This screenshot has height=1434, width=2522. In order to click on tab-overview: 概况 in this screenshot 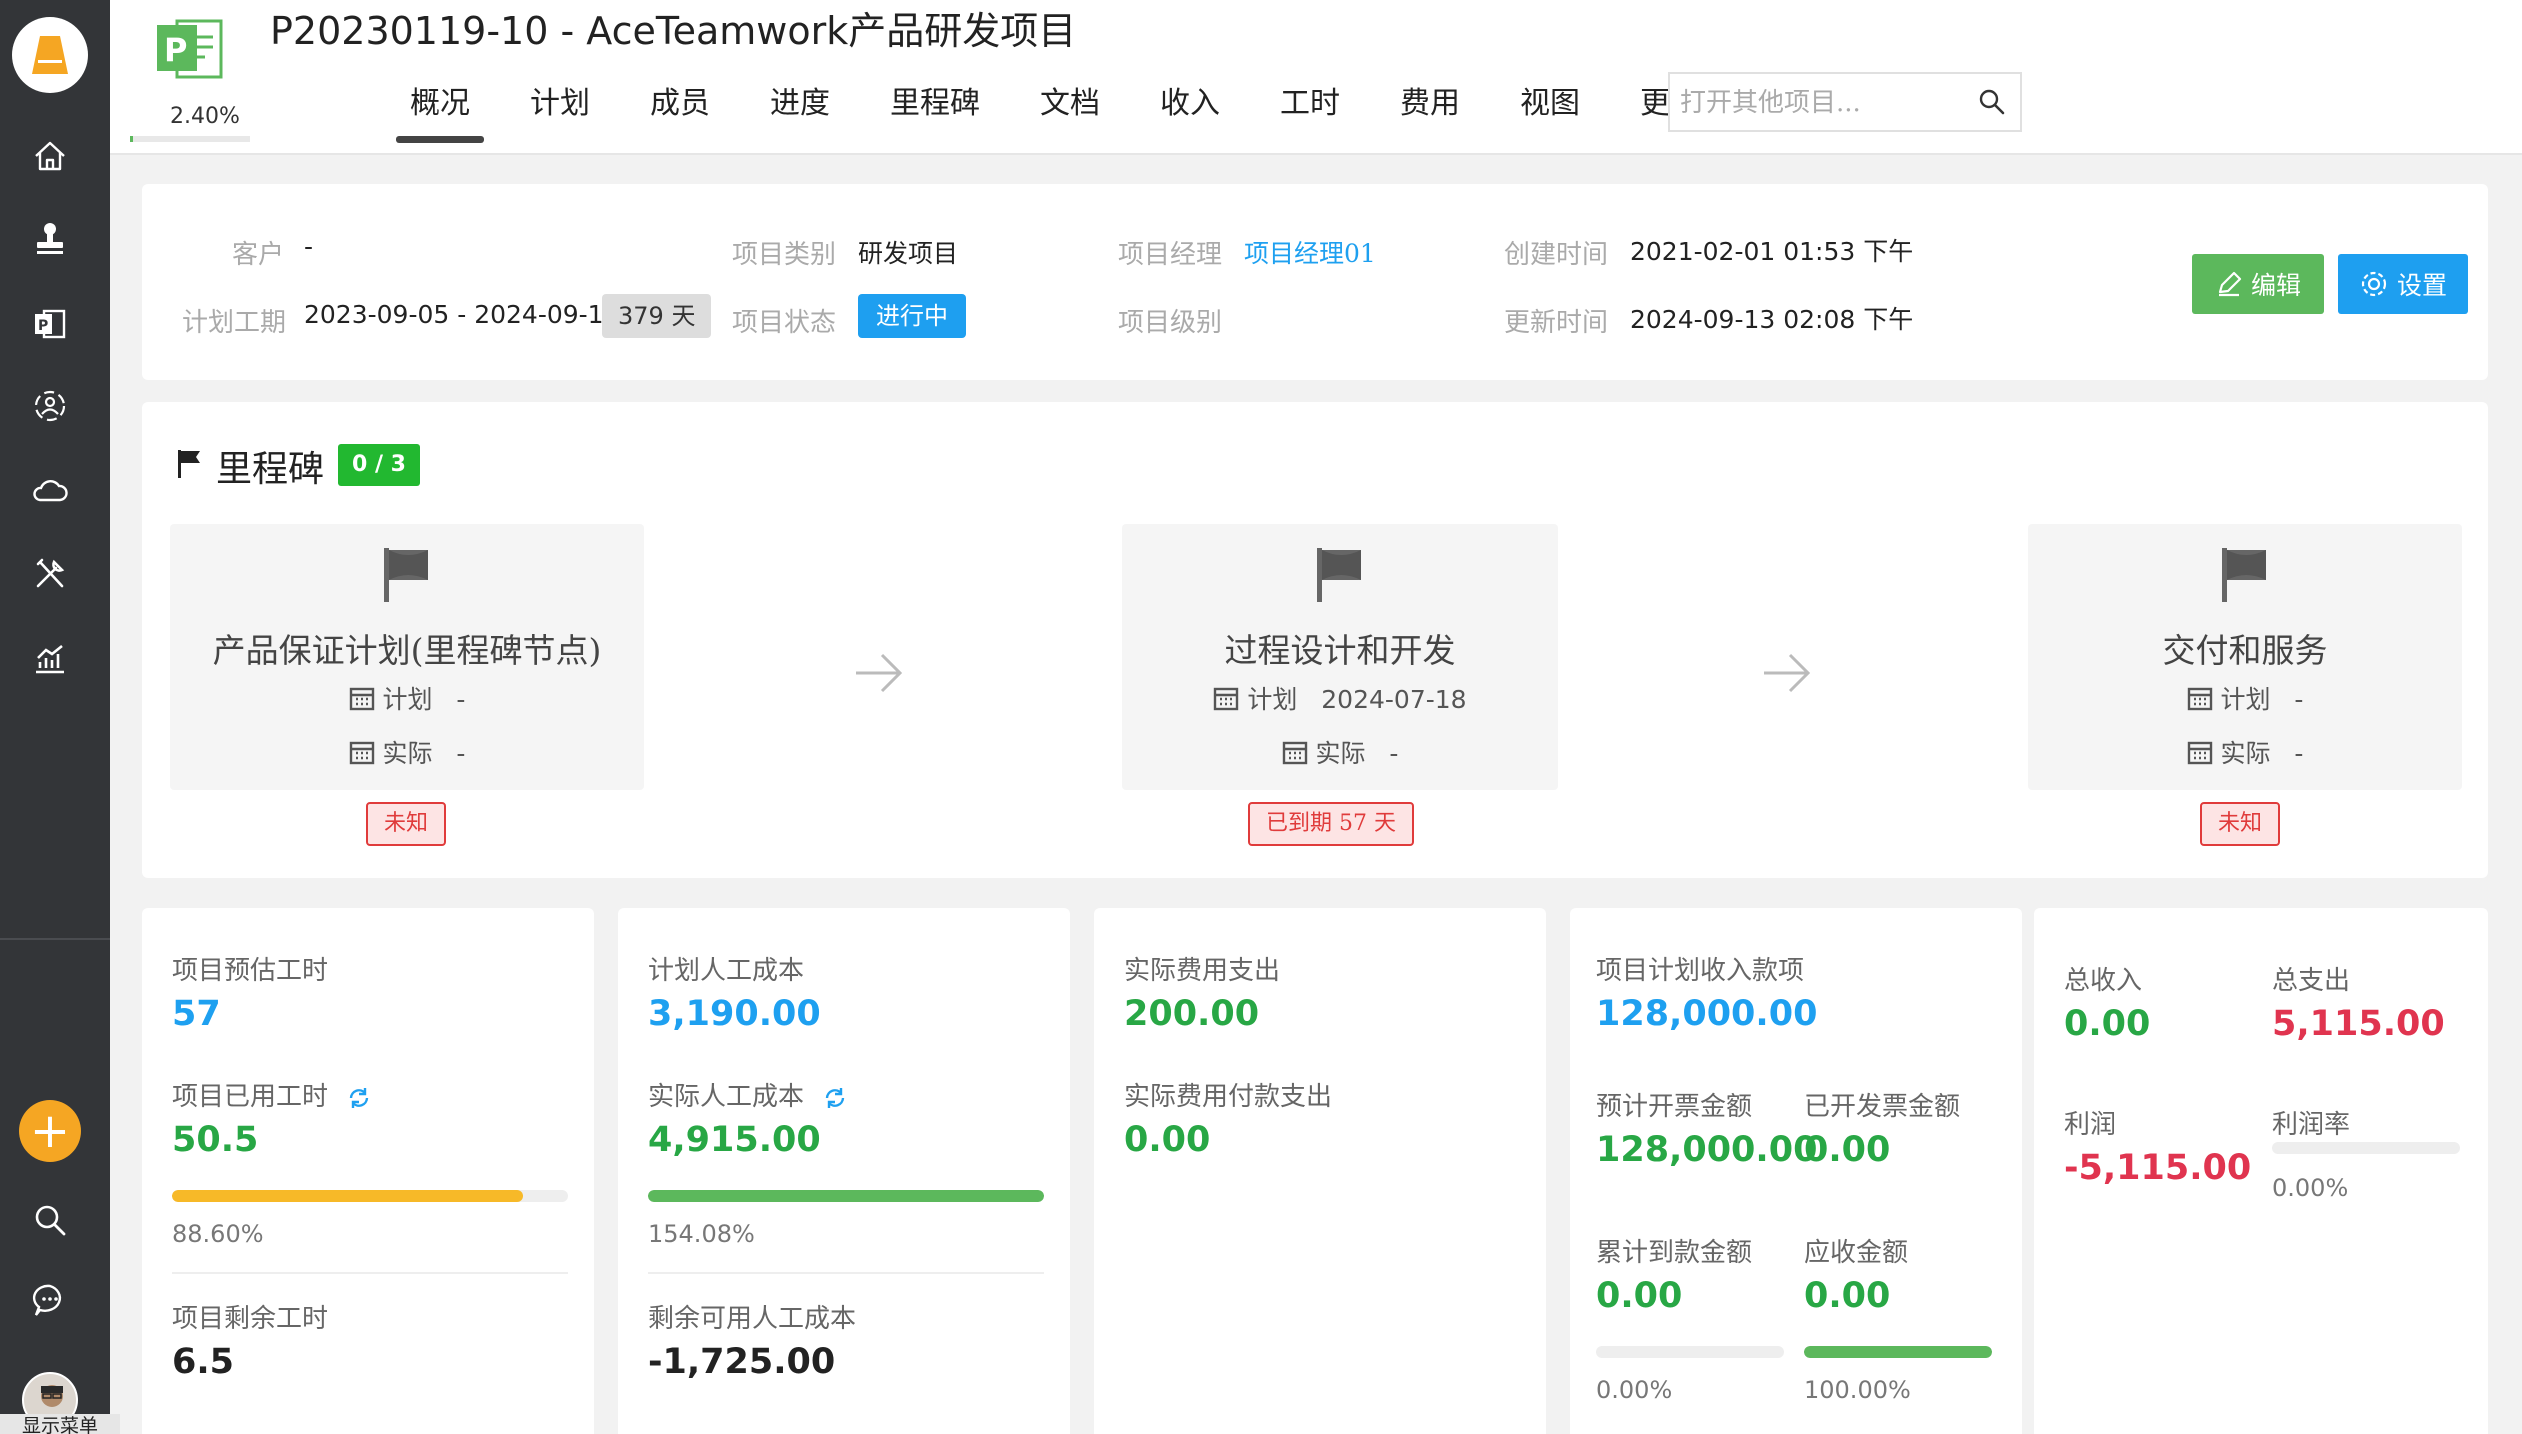, I will do `click(440, 110)`.